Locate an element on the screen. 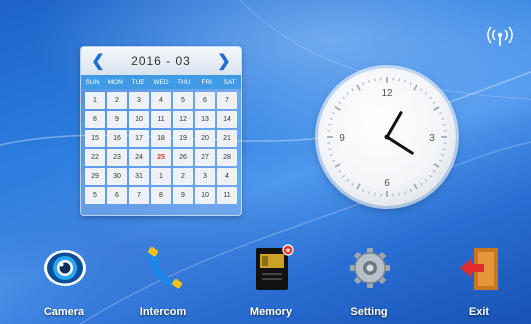 This screenshot has height=324, width=531. calendar-day: 14 is located at coordinates (227, 119).